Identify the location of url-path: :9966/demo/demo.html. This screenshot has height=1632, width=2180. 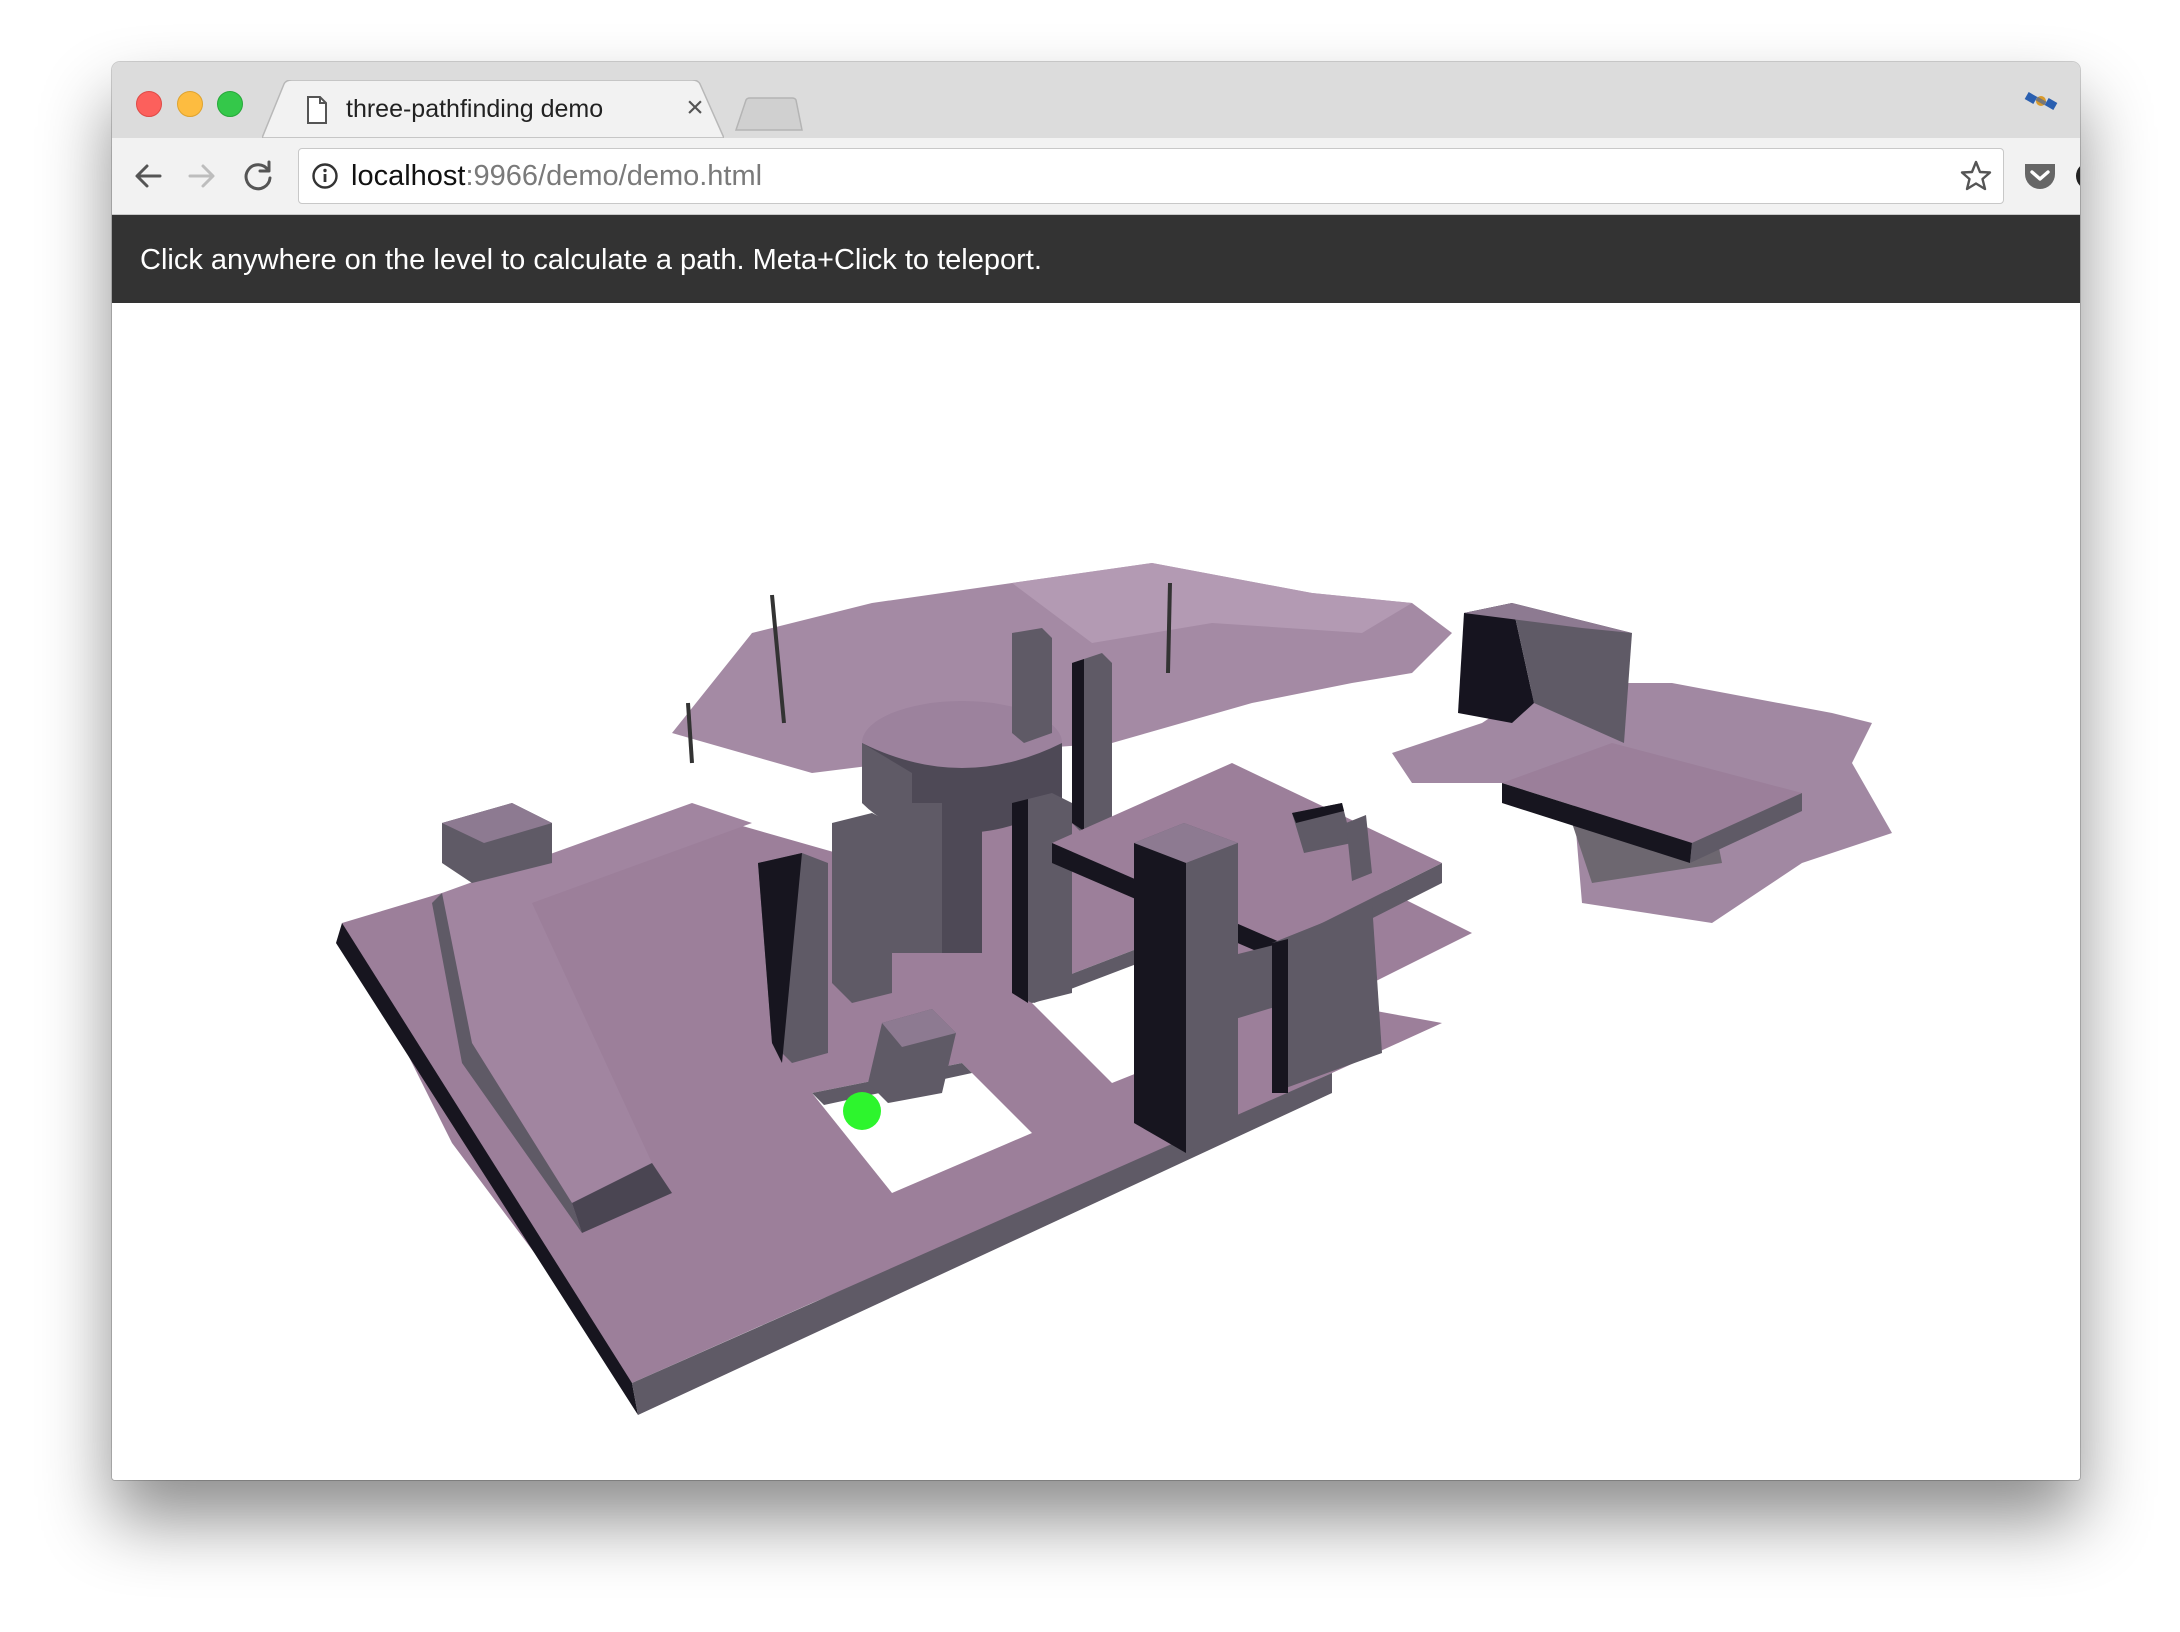
(614, 176).